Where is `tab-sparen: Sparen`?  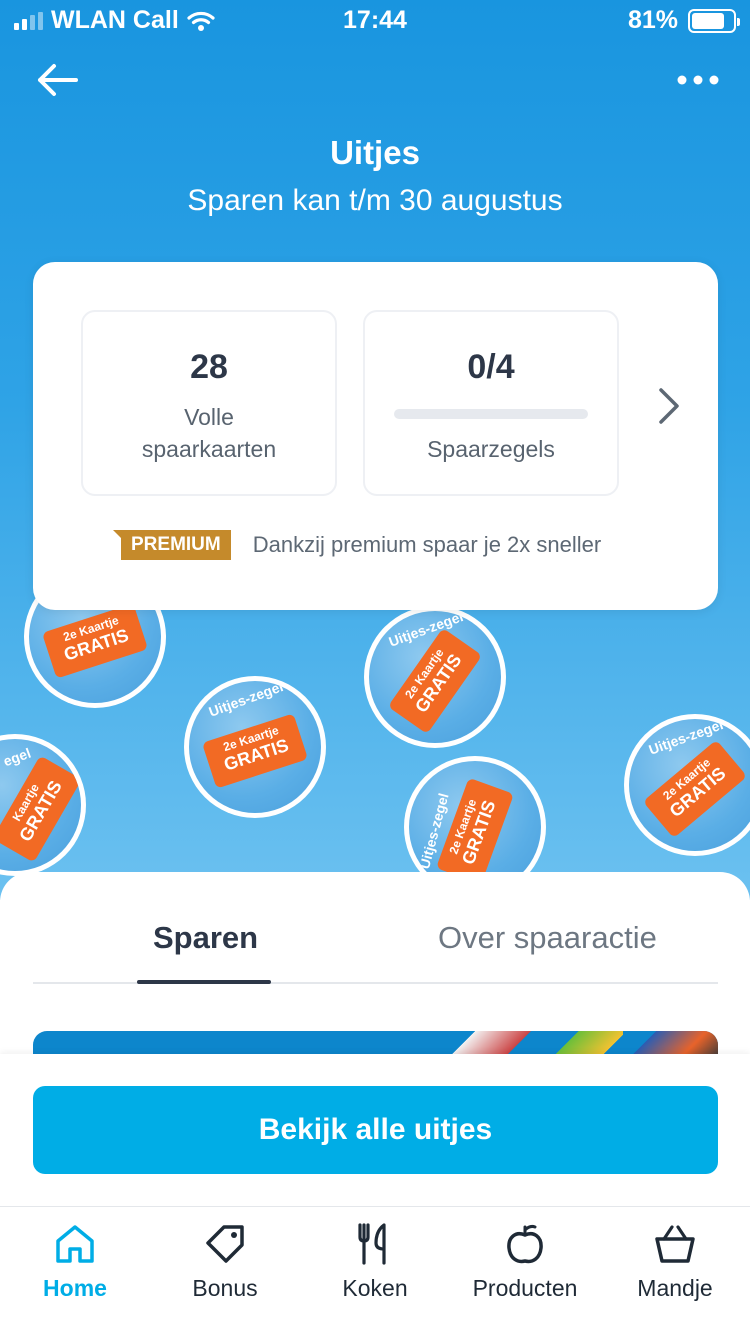 tab-sparen: Sparen is located at coordinates (205, 938).